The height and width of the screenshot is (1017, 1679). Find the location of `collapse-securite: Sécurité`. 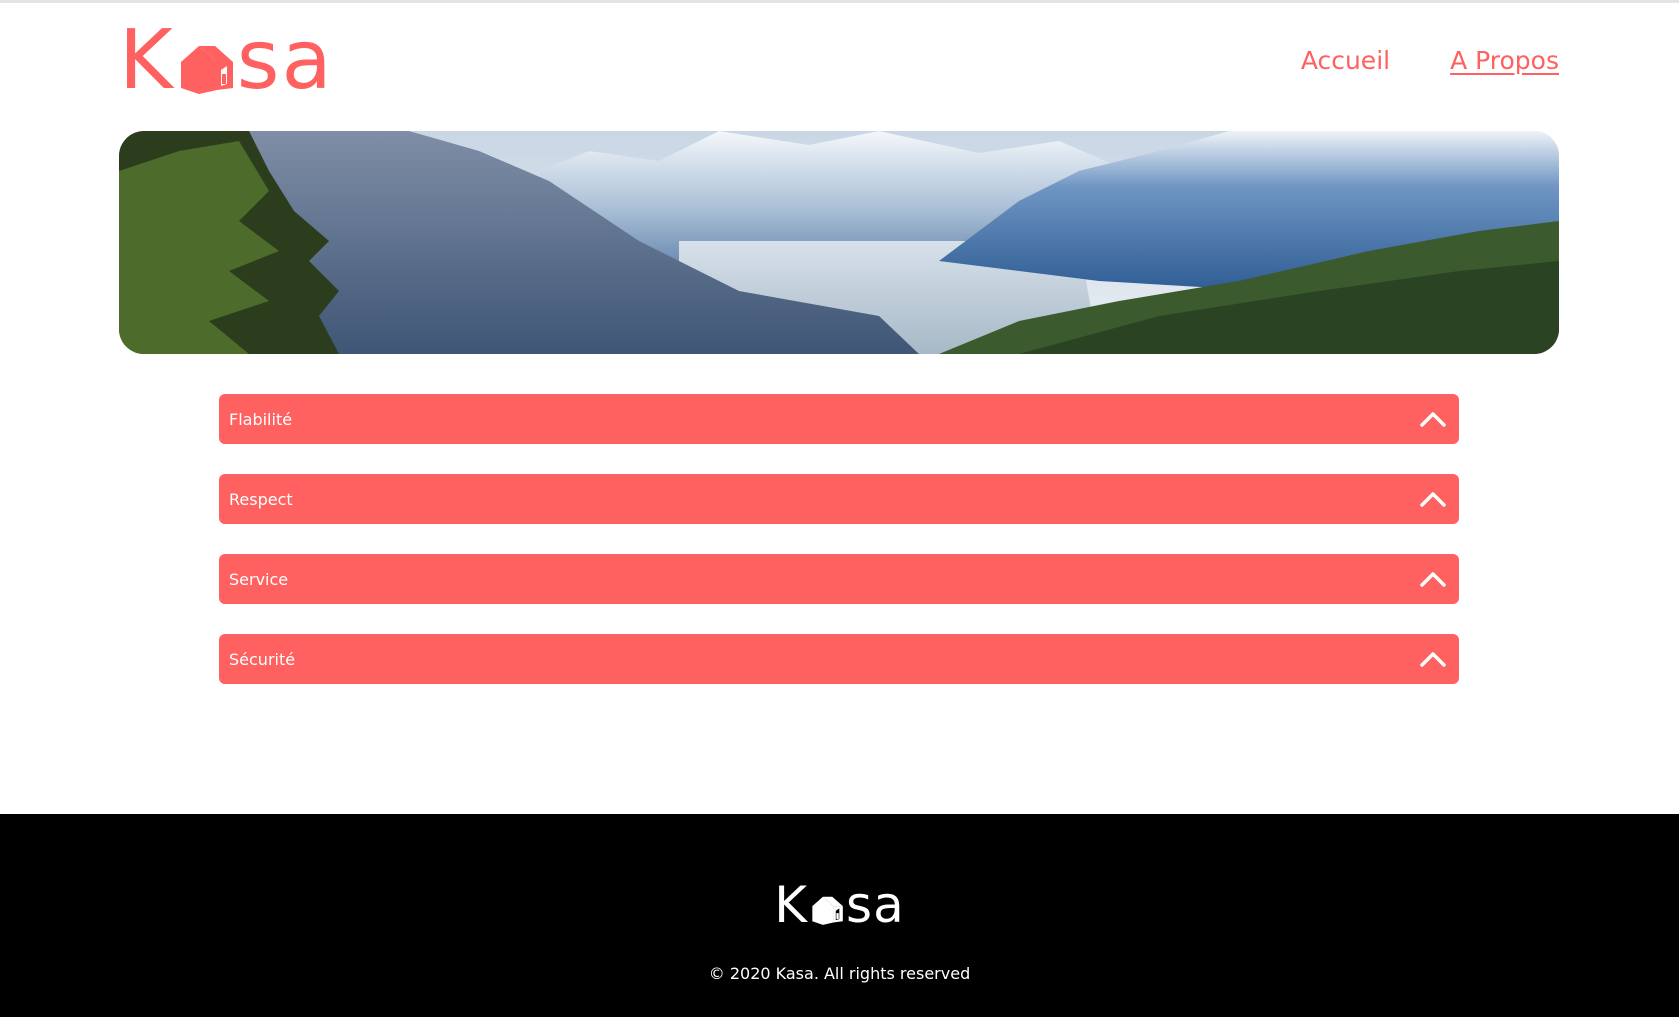

collapse-securite: Sécurité is located at coordinates (839, 659).